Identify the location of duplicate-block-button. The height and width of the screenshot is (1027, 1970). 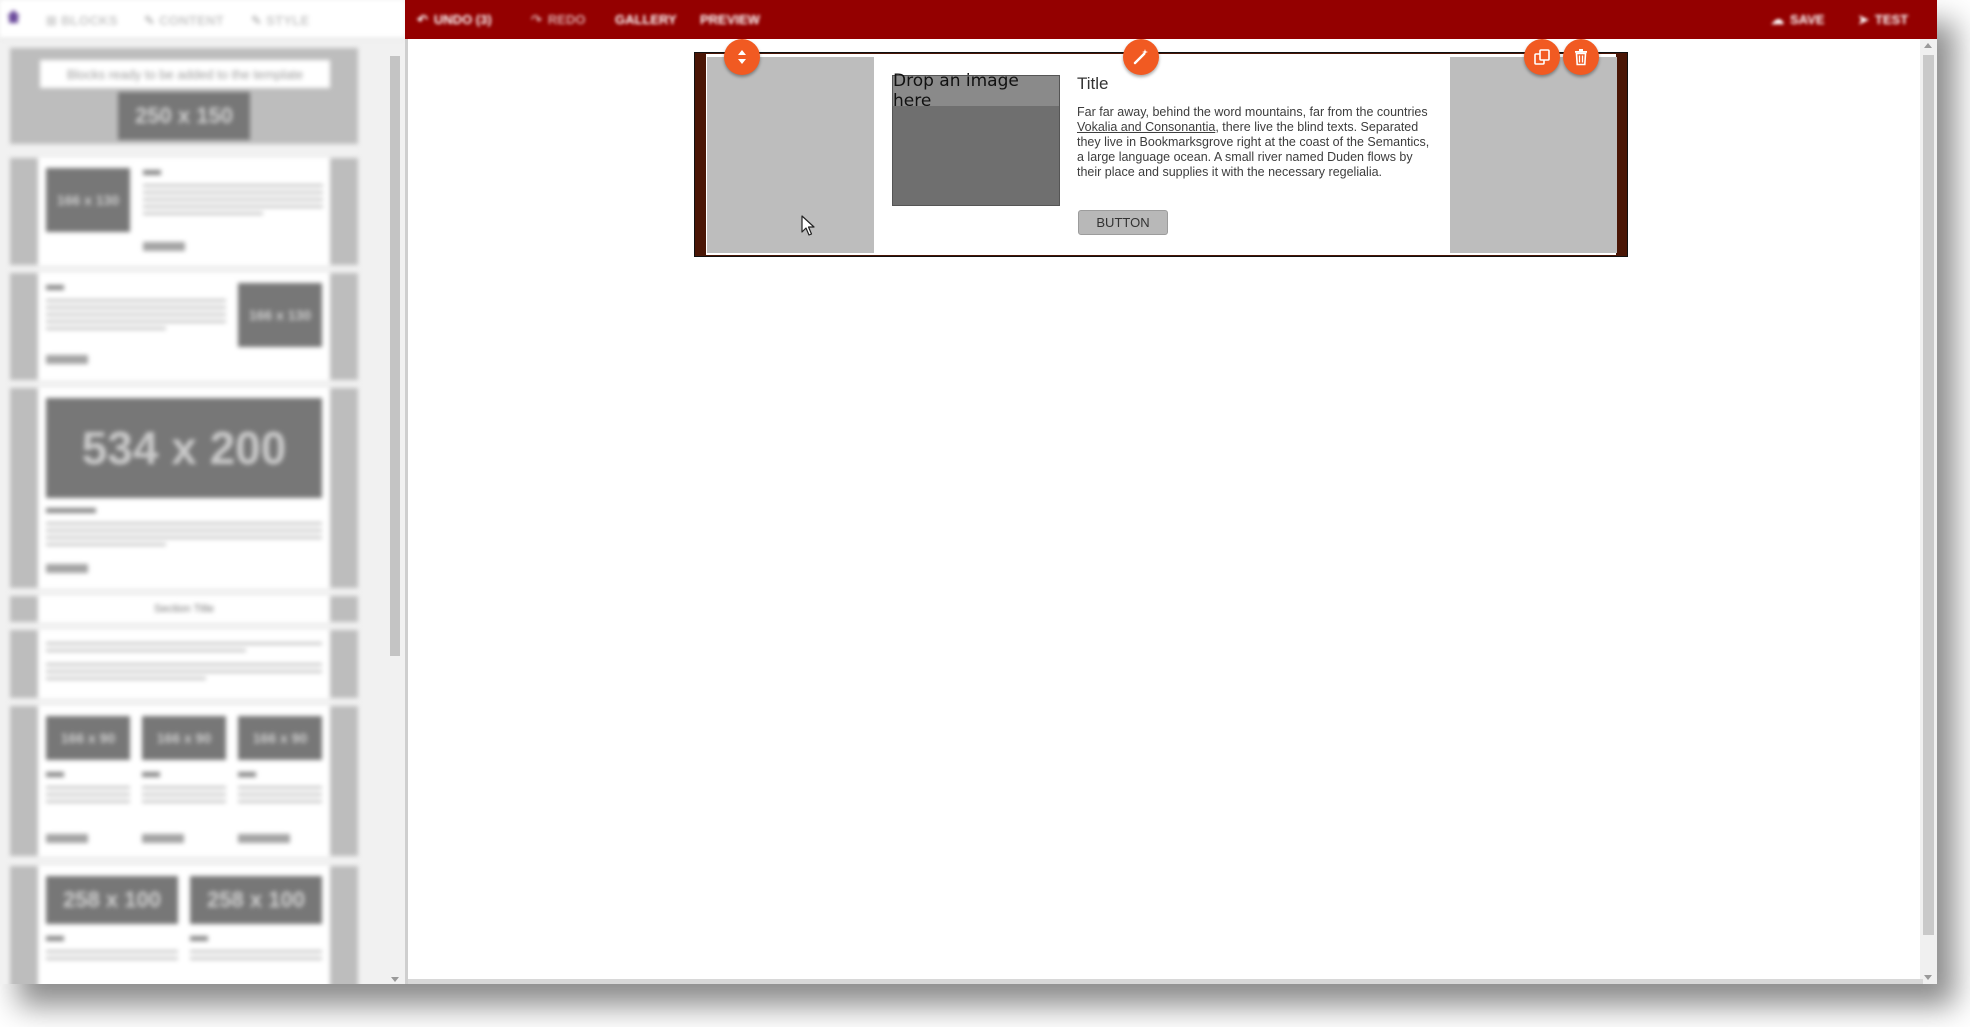
(1542, 57).